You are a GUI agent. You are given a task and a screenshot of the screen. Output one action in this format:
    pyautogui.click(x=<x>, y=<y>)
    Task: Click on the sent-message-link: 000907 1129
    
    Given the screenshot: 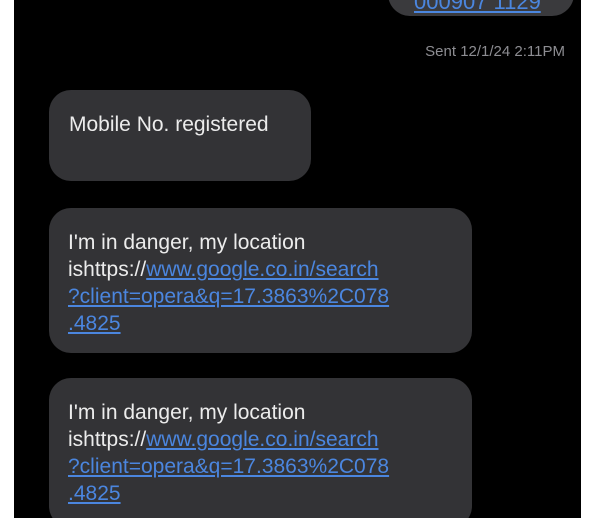 What is the action you would take?
    pyautogui.click(x=477, y=7)
    